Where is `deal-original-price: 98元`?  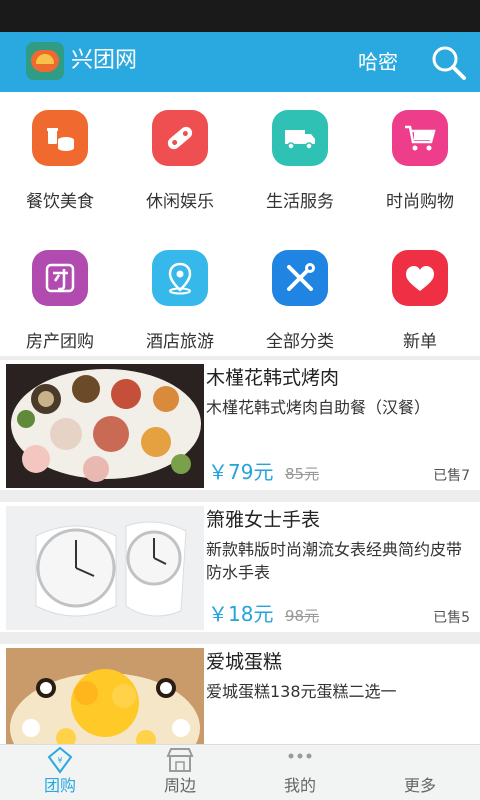 deal-original-price: 98元 is located at coordinates (302, 616).